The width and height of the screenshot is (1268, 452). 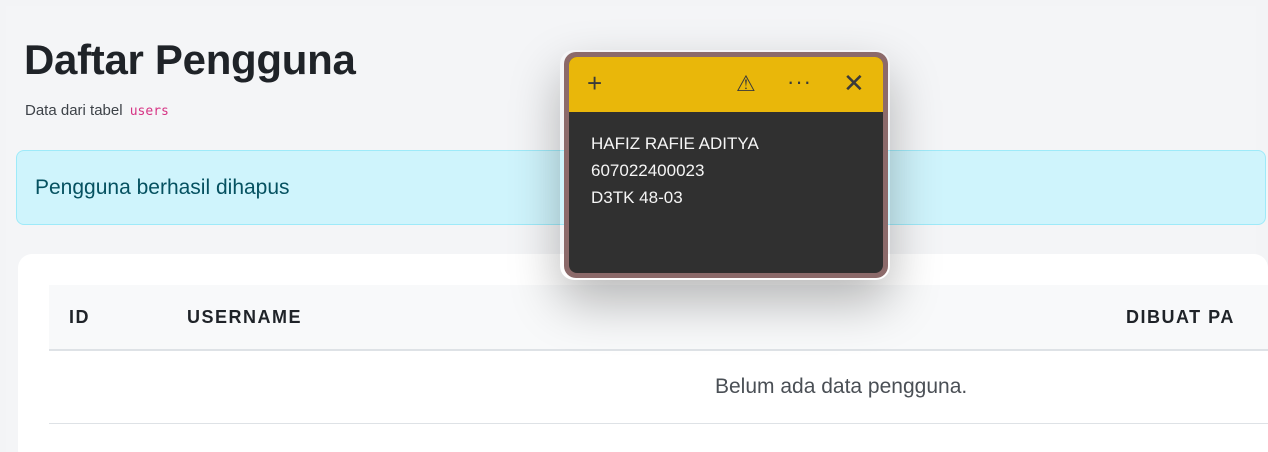 What do you see at coordinates (799, 82) in the screenshot?
I see `more-options-icon: ···` at bounding box center [799, 82].